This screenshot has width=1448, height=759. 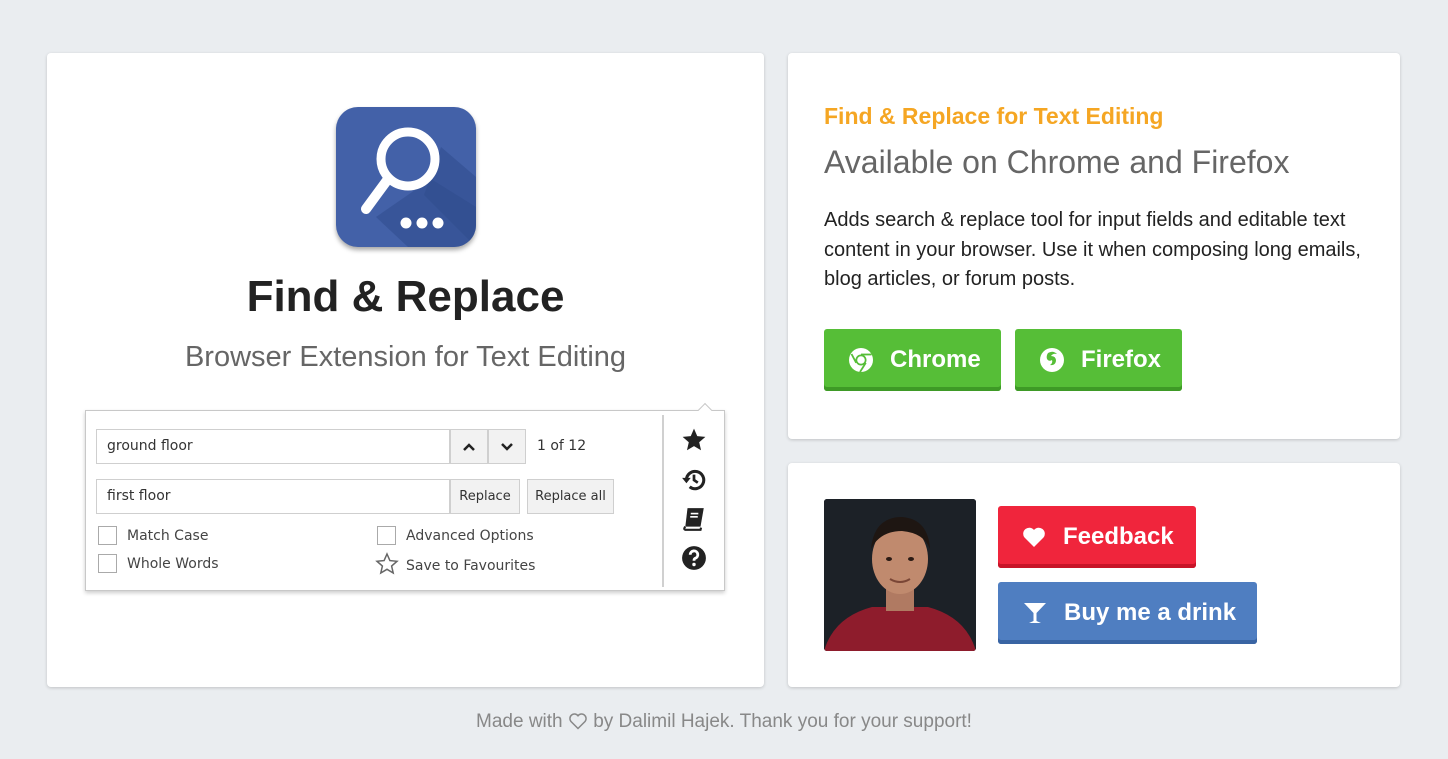 What do you see at coordinates (562, 446) in the screenshot?
I see `match-count: 1 of 12` at bounding box center [562, 446].